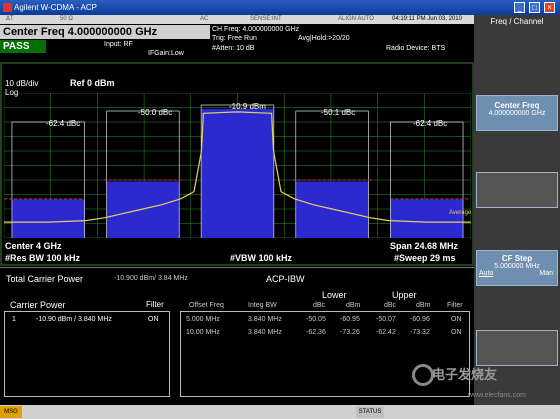 The height and width of the screenshot is (419, 560). I want to click on avg-hold-label: Avg|Hold:>20/20, so click(324, 38).